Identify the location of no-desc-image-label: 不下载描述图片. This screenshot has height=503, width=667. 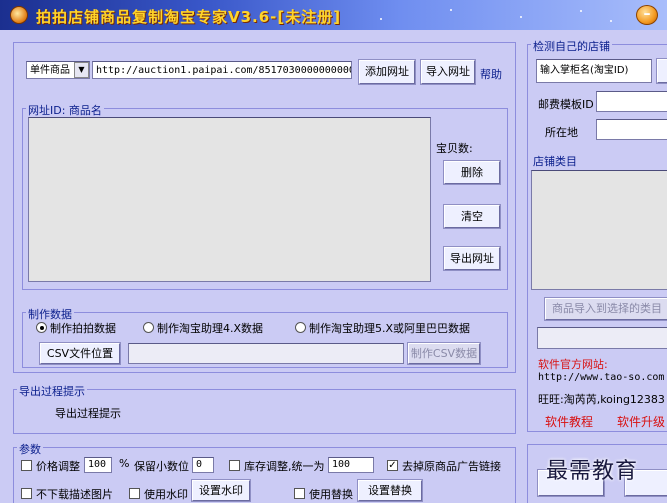
(74, 494).